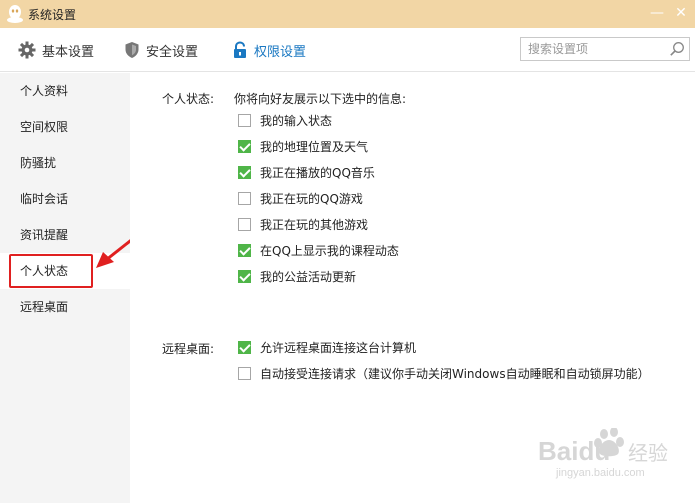  I want to click on option-label: 允许远程桌面连接这台计算机, so click(338, 347).